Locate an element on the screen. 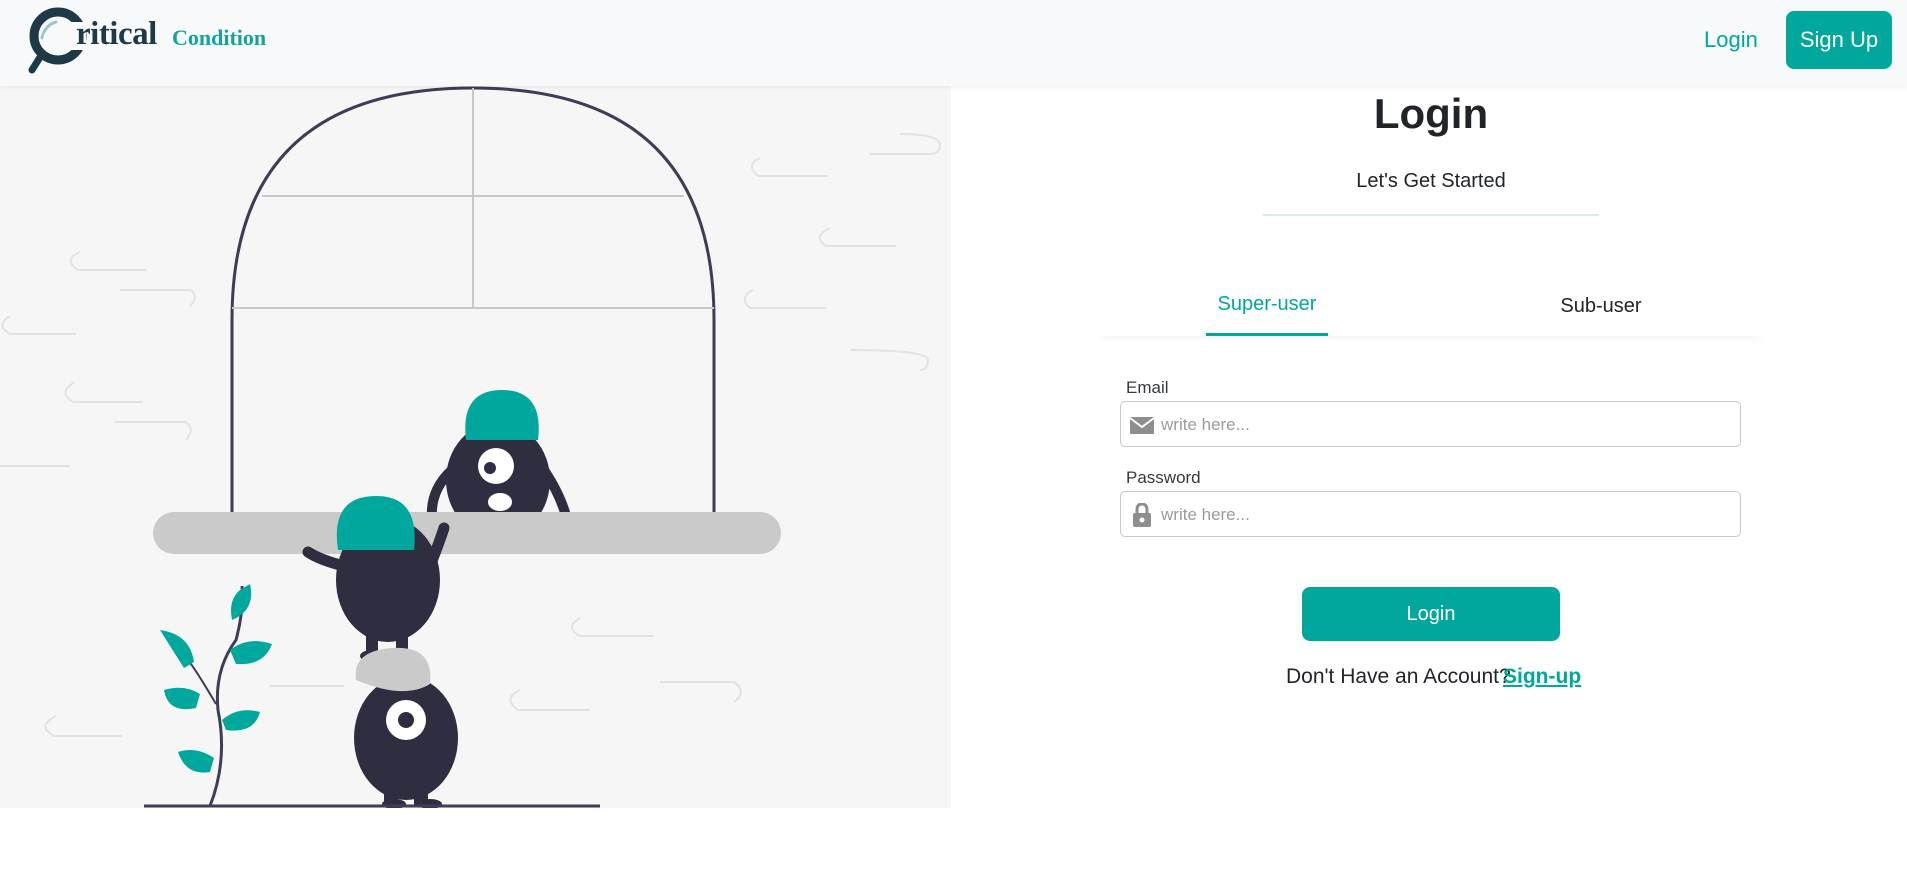 The height and width of the screenshot is (880, 1907). nav-login-link: Login is located at coordinates (1731, 40).